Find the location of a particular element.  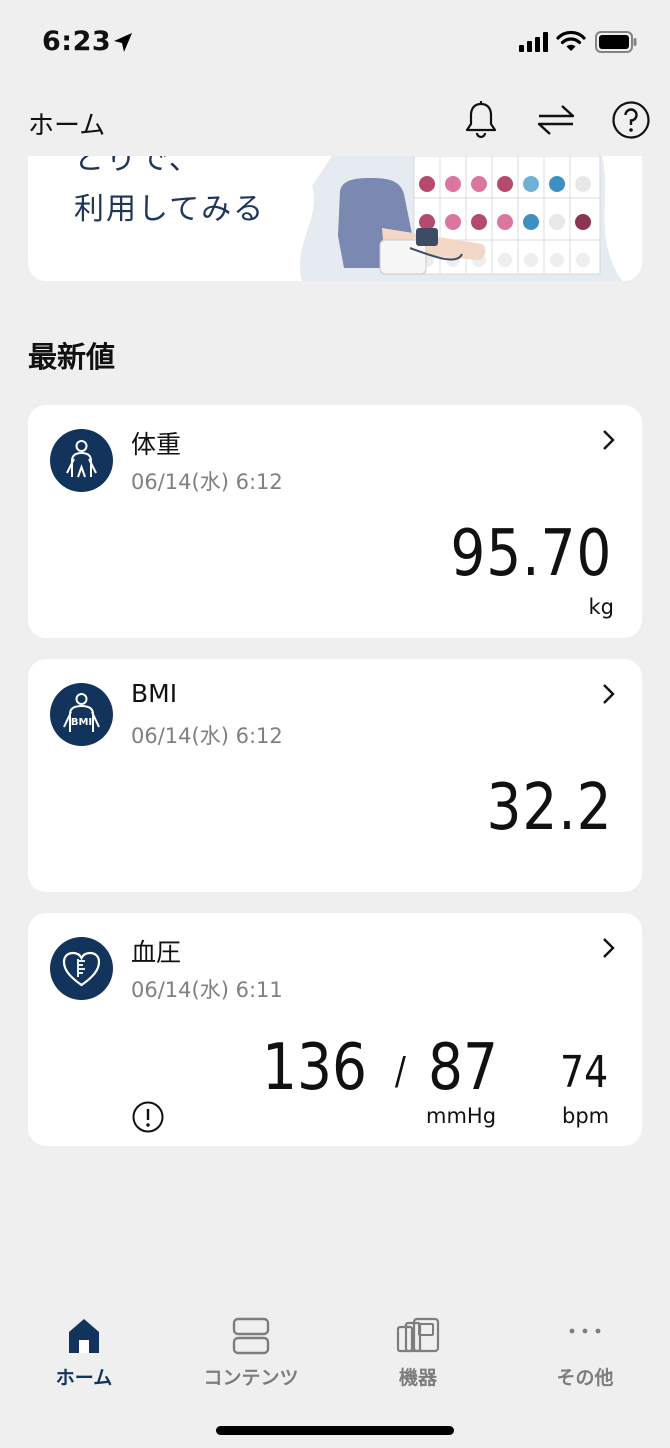

tab-contents: コンテンツ is located at coordinates (251, 1355).